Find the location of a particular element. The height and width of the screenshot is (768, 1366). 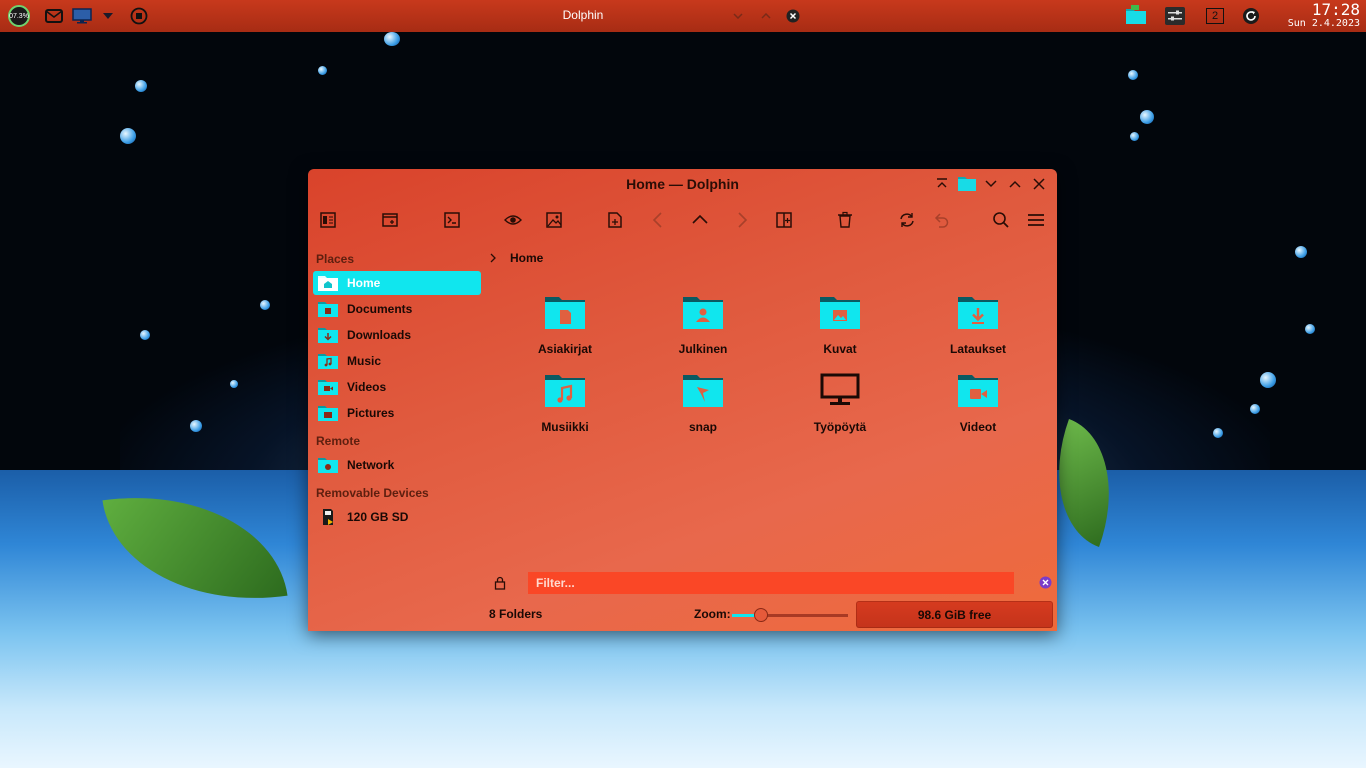

panels-icon is located at coordinates (328, 220).